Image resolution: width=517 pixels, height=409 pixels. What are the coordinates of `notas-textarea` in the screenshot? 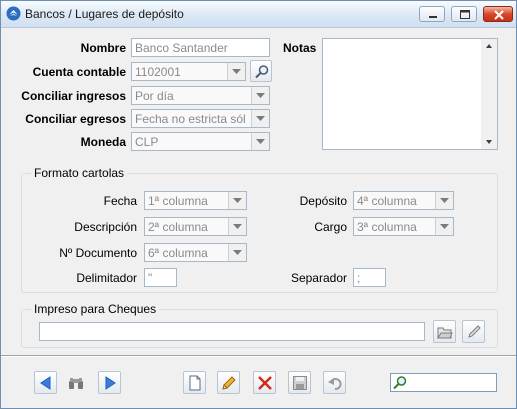 It's located at (410, 94).